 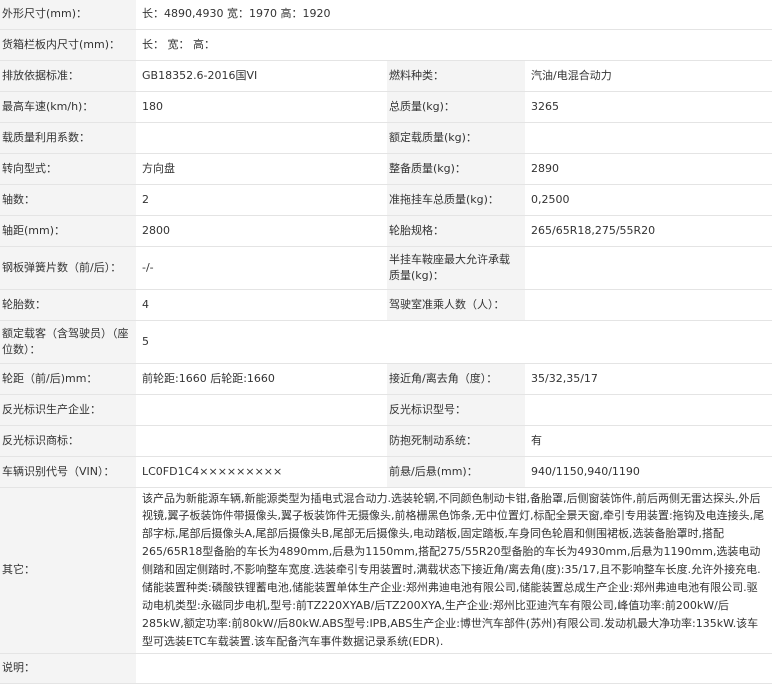 I want to click on row-load: 载质量利用系数： 额定载质量(kg)：, so click(x=386, y=138).